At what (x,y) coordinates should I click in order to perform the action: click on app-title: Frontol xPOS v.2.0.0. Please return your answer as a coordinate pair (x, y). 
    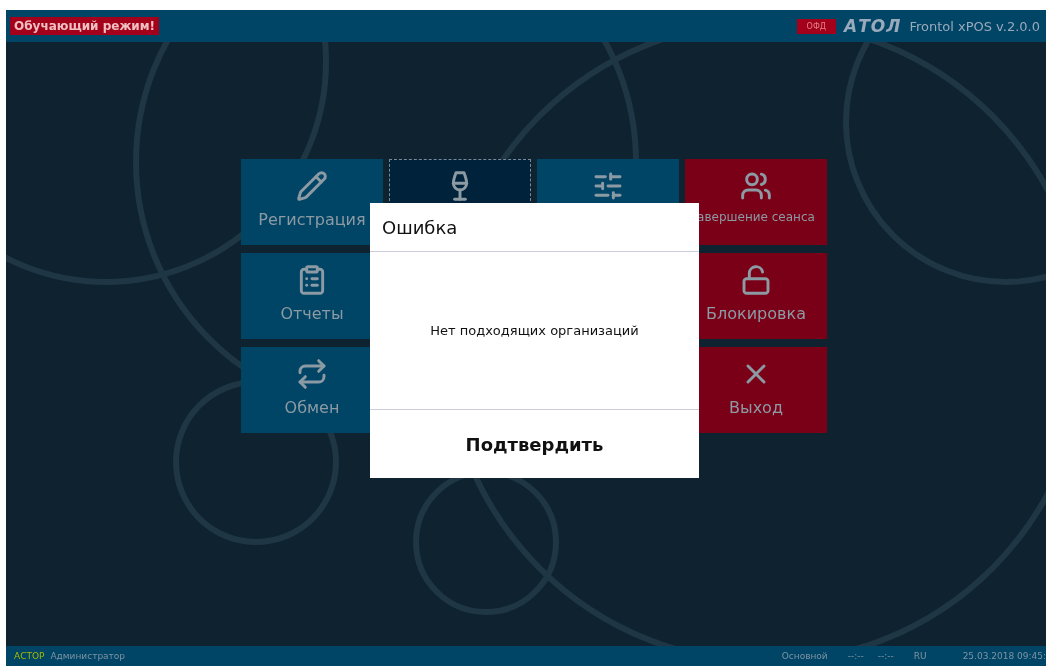
    Looking at the image, I should click on (974, 26).